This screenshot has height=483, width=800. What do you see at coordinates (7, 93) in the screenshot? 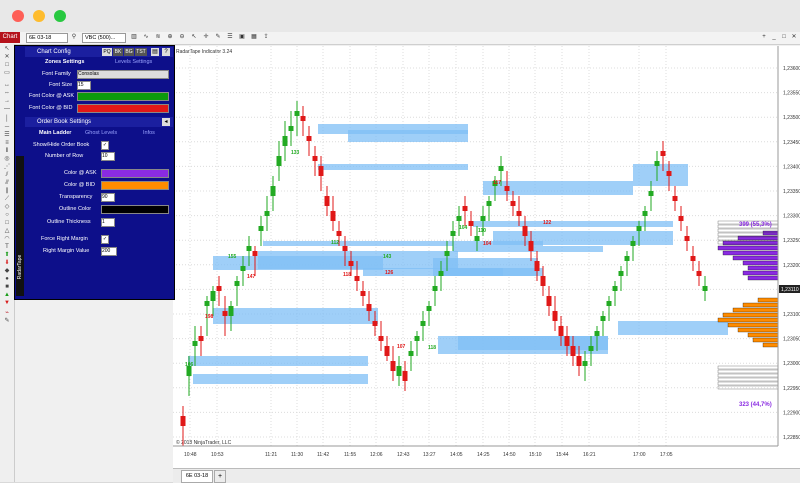
I see `double-arrow-icon: ⇔` at bounding box center [7, 93].